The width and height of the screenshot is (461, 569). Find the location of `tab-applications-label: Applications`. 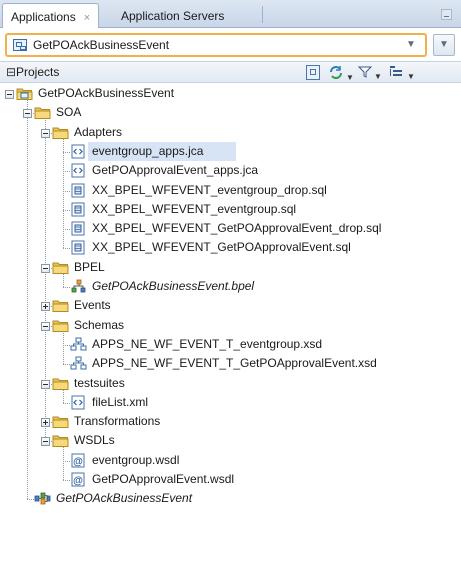

tab-applications-label: Applications is located at coordinates (43, 17).